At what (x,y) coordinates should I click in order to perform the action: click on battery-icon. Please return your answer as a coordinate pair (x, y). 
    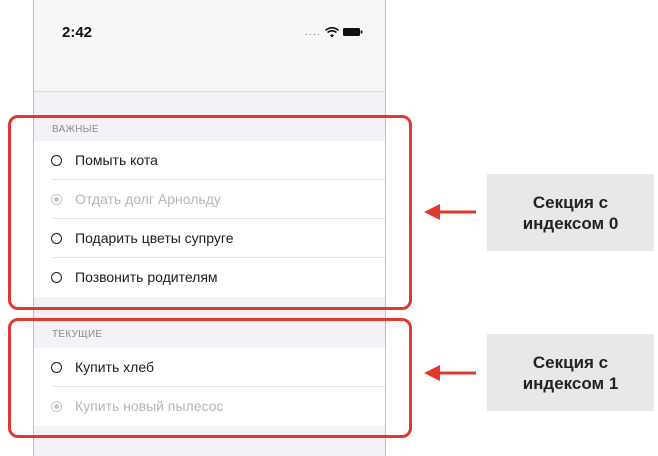
    Looking at the image, I should click on (353, 32).